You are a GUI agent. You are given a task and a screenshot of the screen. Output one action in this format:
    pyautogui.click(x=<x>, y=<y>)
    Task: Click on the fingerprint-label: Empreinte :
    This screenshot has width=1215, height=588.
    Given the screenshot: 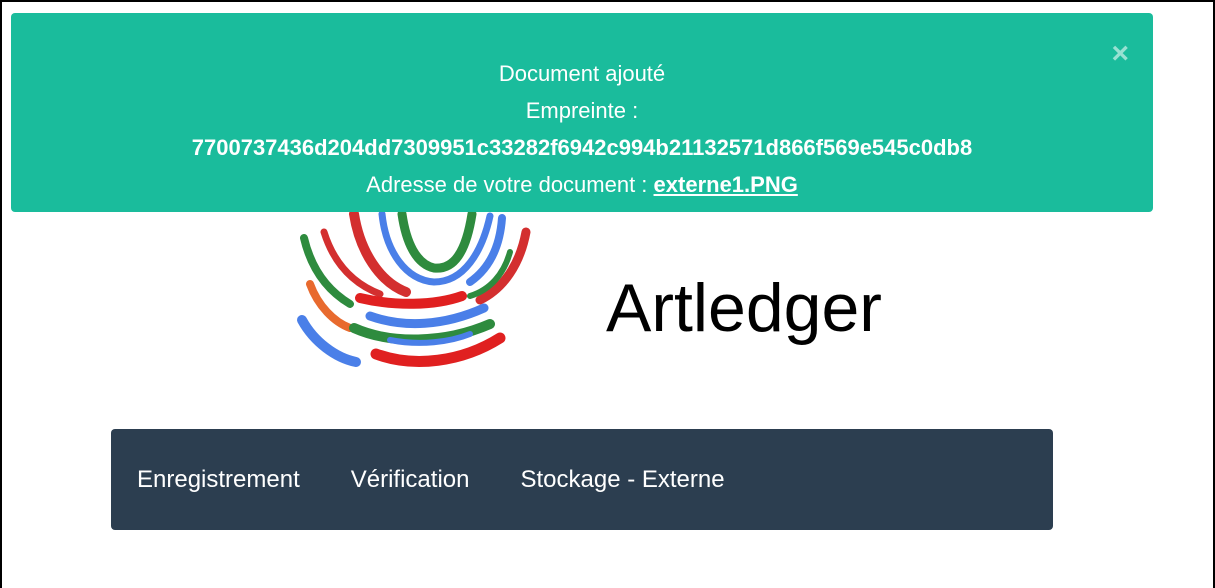 What is the action you would take?
    pyautogui.click(x=582, y=110)
    